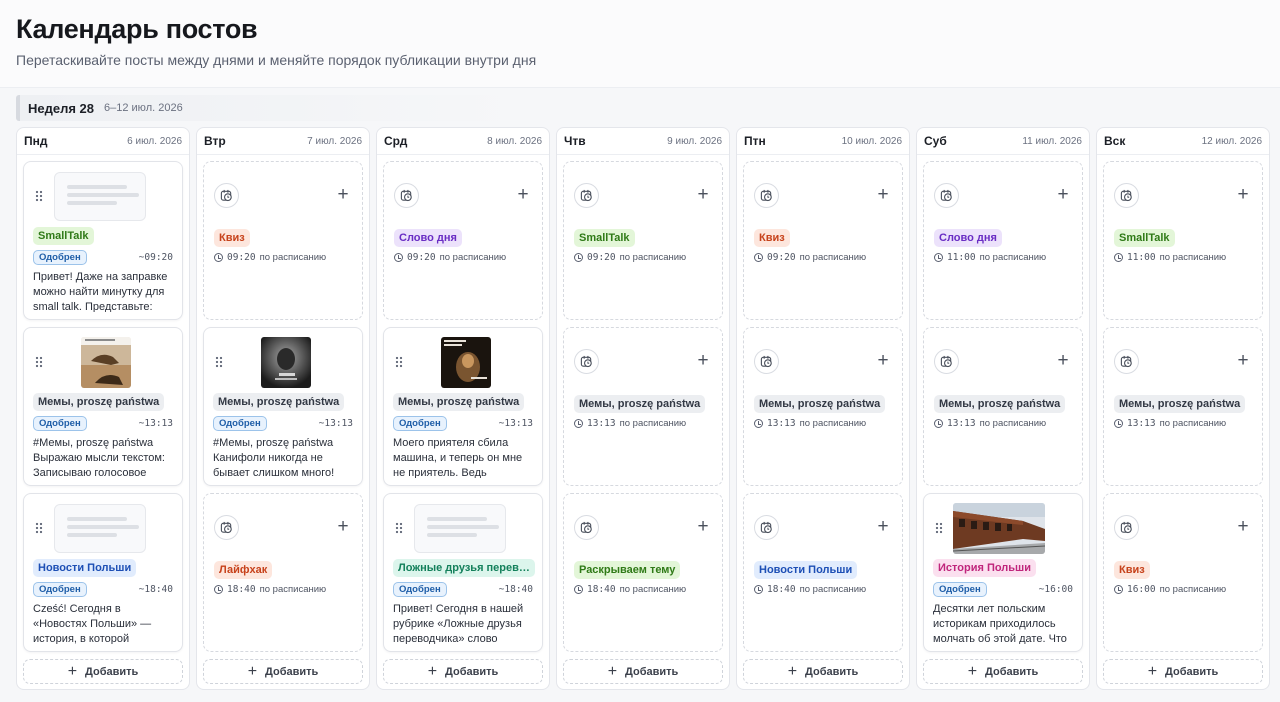 Image resolution: width=1280 pixels, height=702 pixels. What do you see at coordinates (823, 572) in the screenshot?
I see `empty-slot: + Новости Польши 18:40 по расписанию` at bounding box center [823, 572].